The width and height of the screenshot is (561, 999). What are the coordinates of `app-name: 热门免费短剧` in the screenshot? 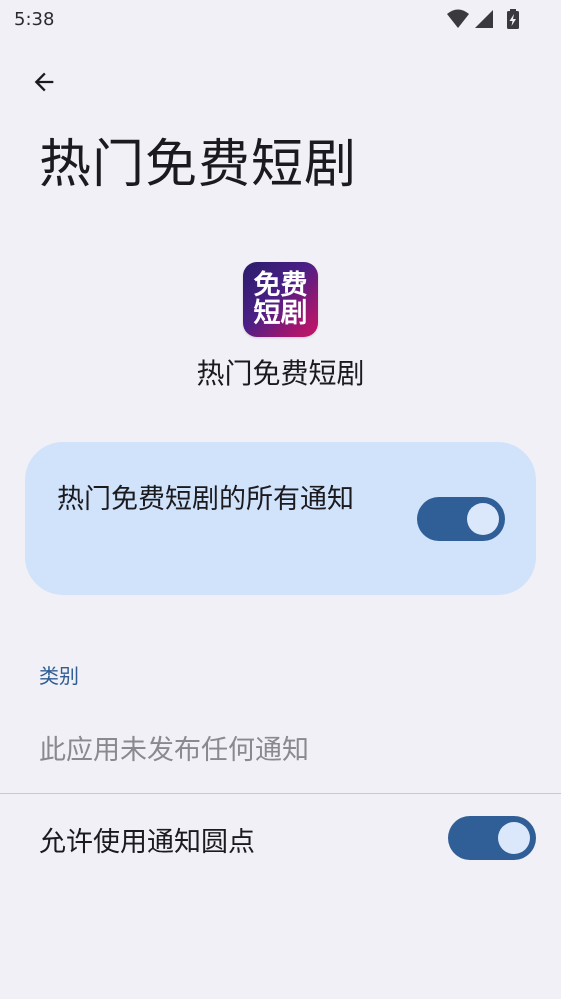 It's located at (280, 373).